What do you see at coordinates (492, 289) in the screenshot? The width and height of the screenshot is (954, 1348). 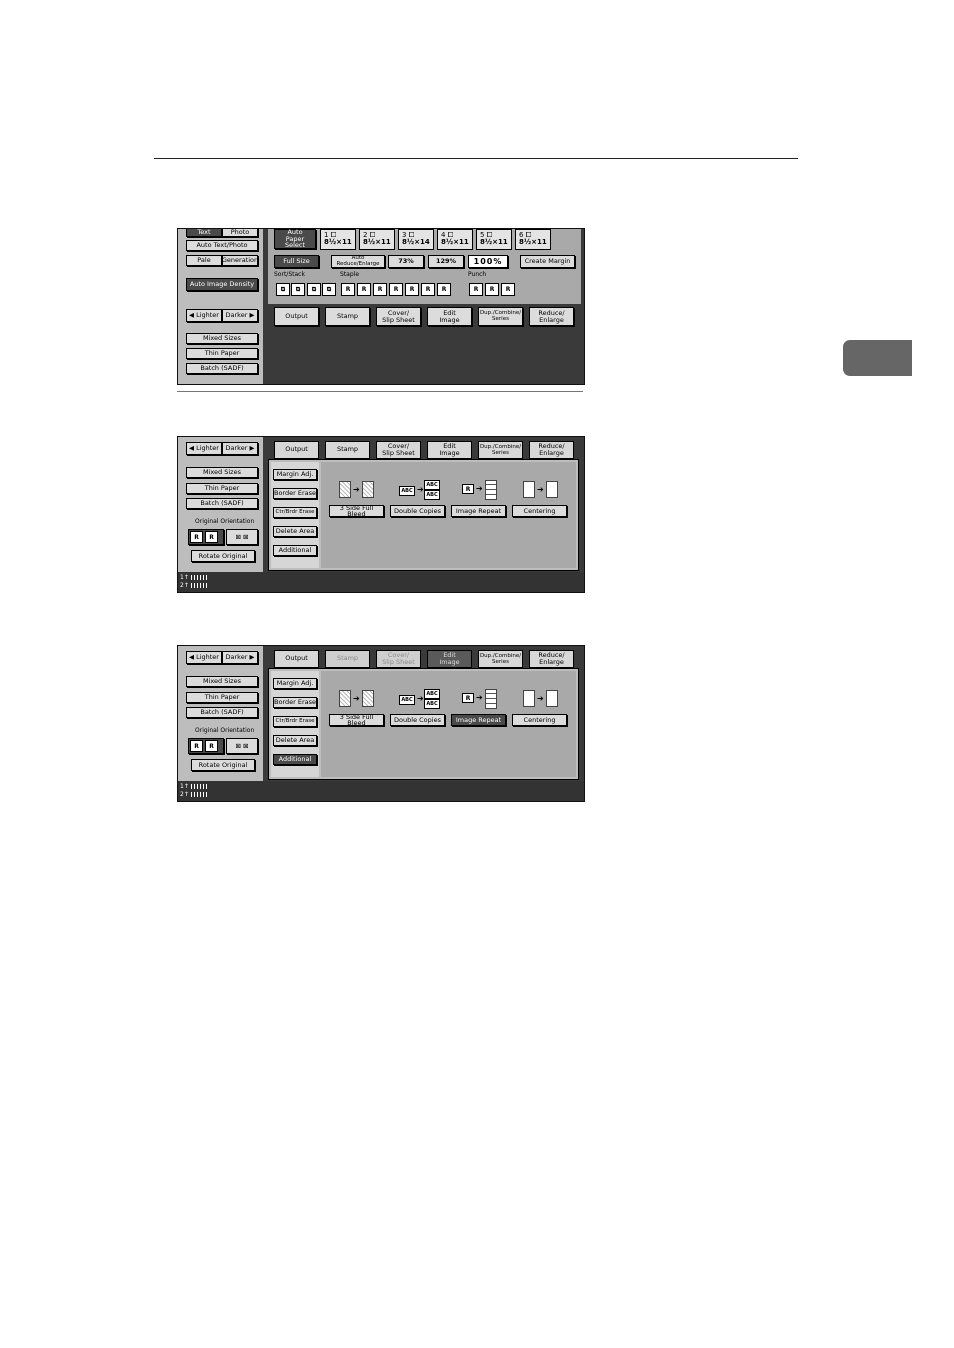 I see `punch-top-icon: R` at bounding box center [492, 289].